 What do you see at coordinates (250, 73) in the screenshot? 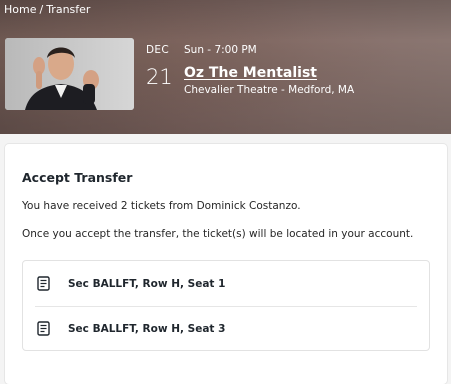
I see `event-title-link: Oz The Mentalist` at bounding box center [250, 73].